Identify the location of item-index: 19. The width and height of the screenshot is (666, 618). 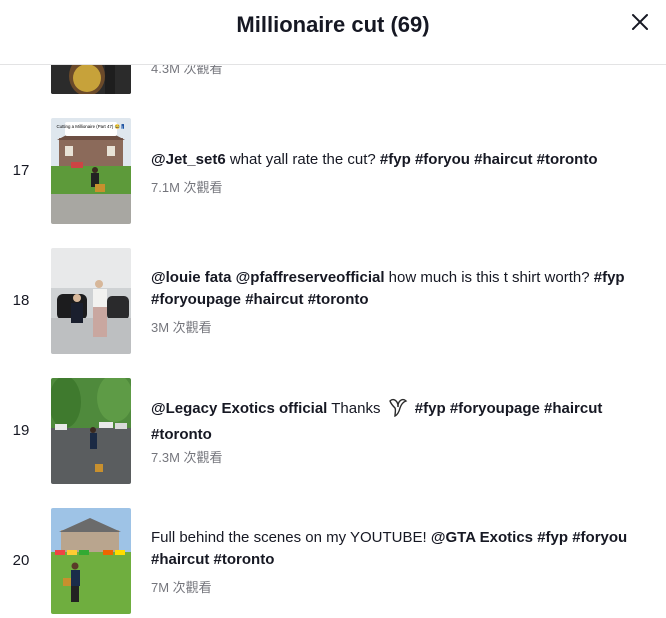
(21, 430).